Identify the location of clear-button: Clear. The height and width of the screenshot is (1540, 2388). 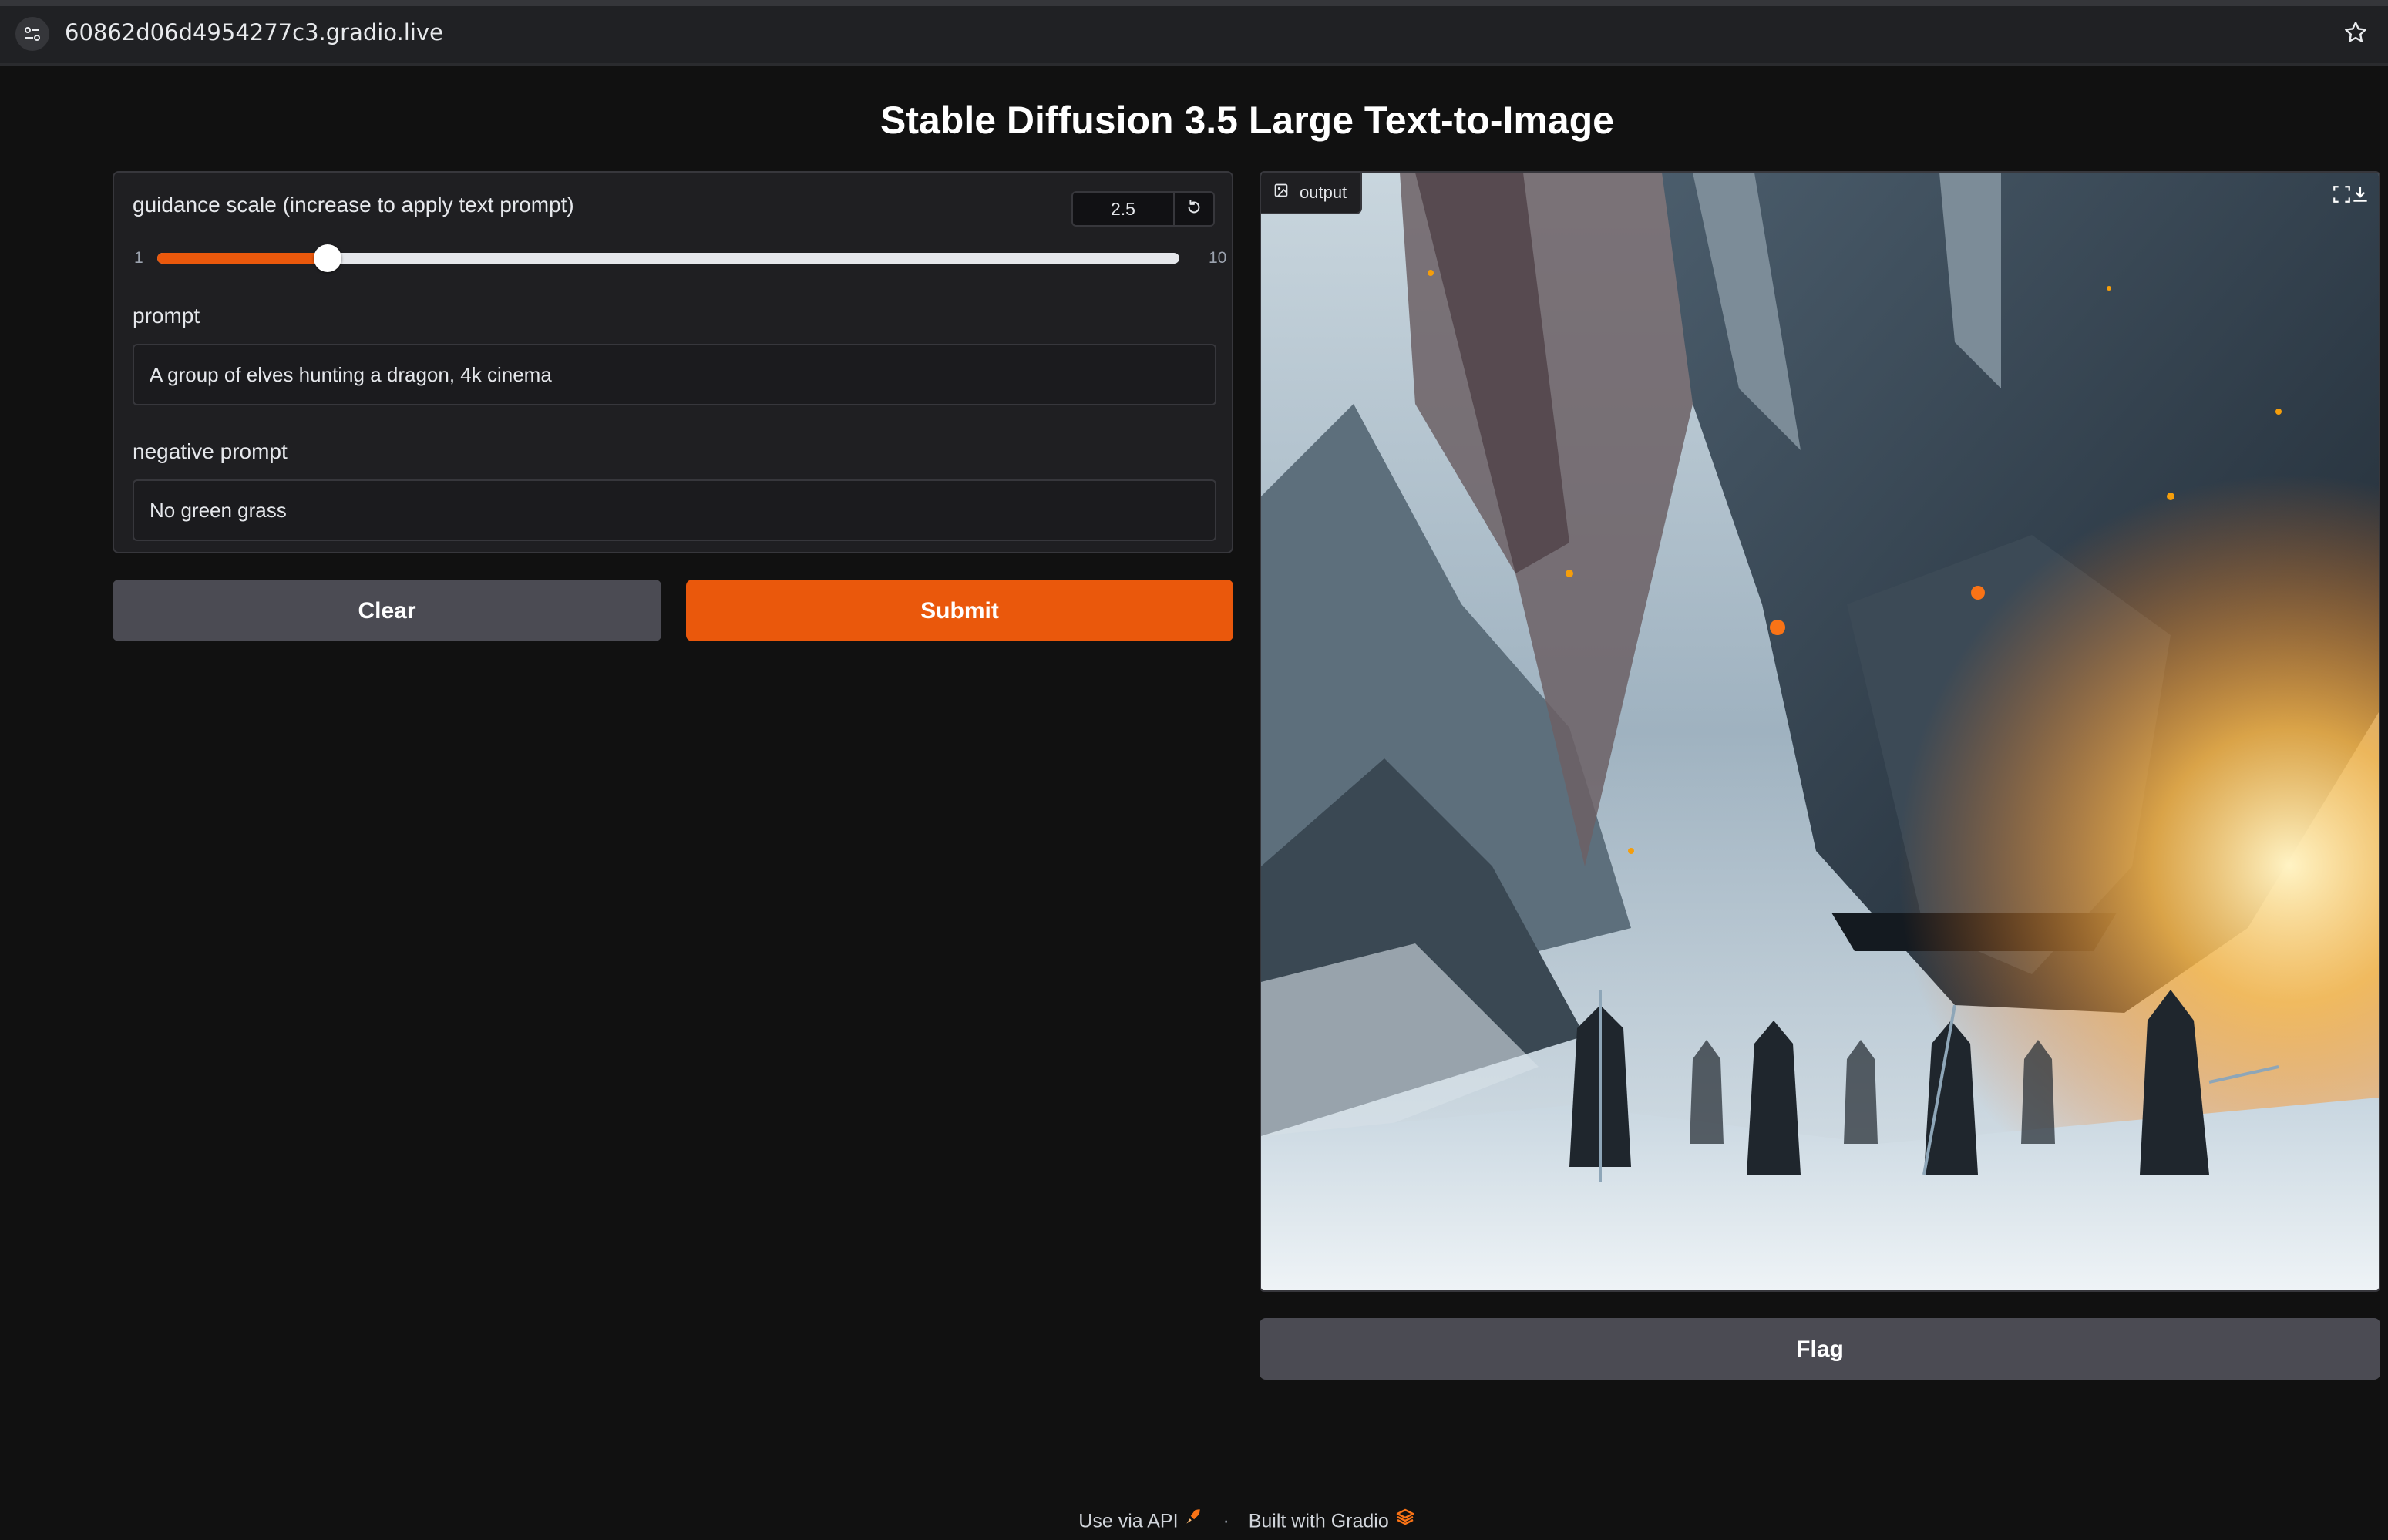
(387, 610).